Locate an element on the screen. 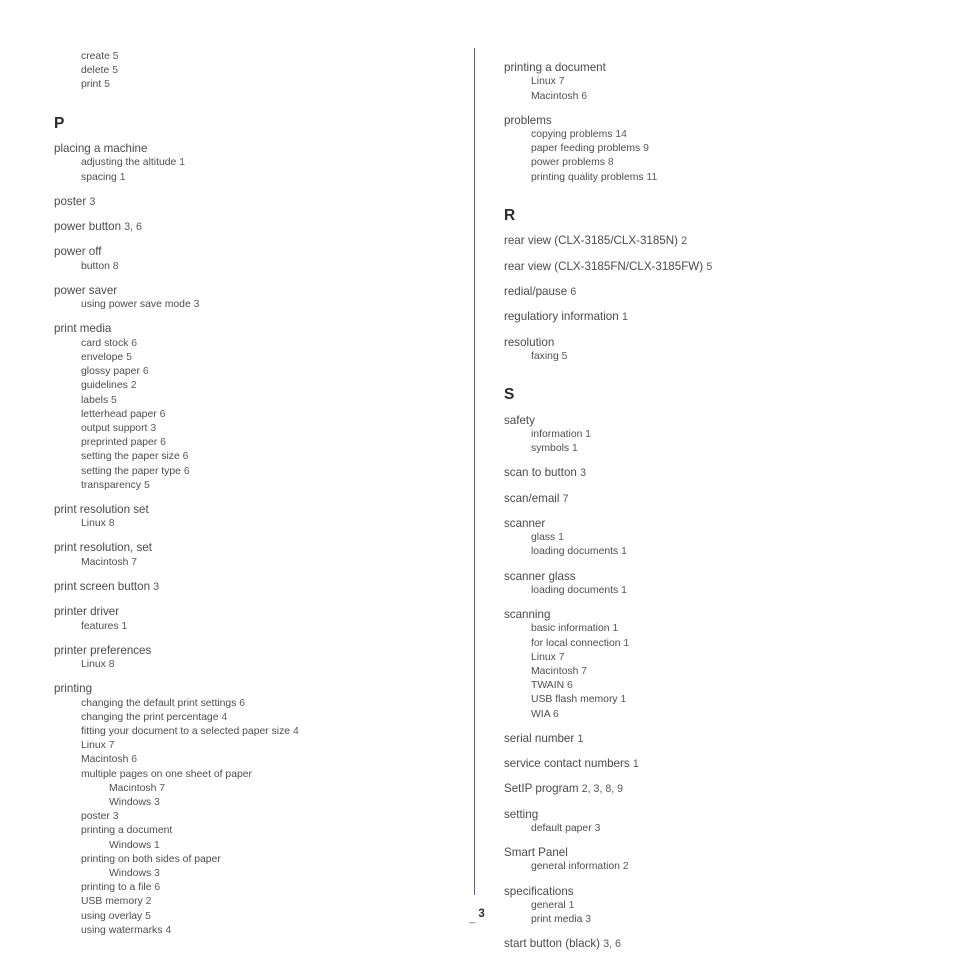  index-subentry: envelope 5 is located at coordinates (267, 357).